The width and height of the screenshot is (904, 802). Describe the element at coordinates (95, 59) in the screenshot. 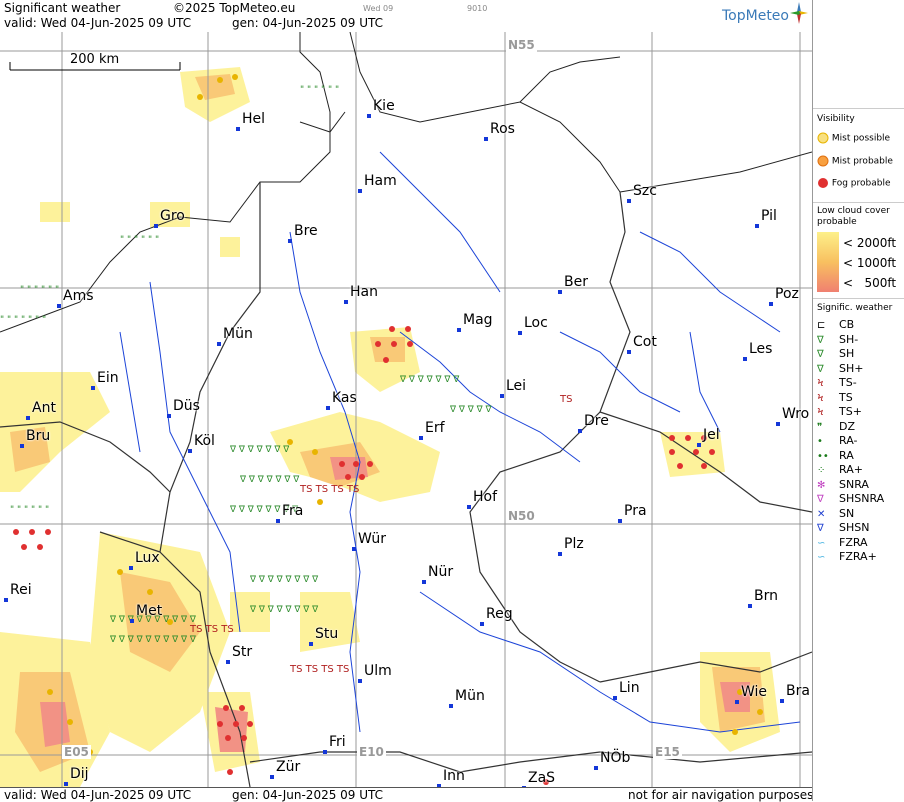

I see `scale-label: 200 km` at that location.